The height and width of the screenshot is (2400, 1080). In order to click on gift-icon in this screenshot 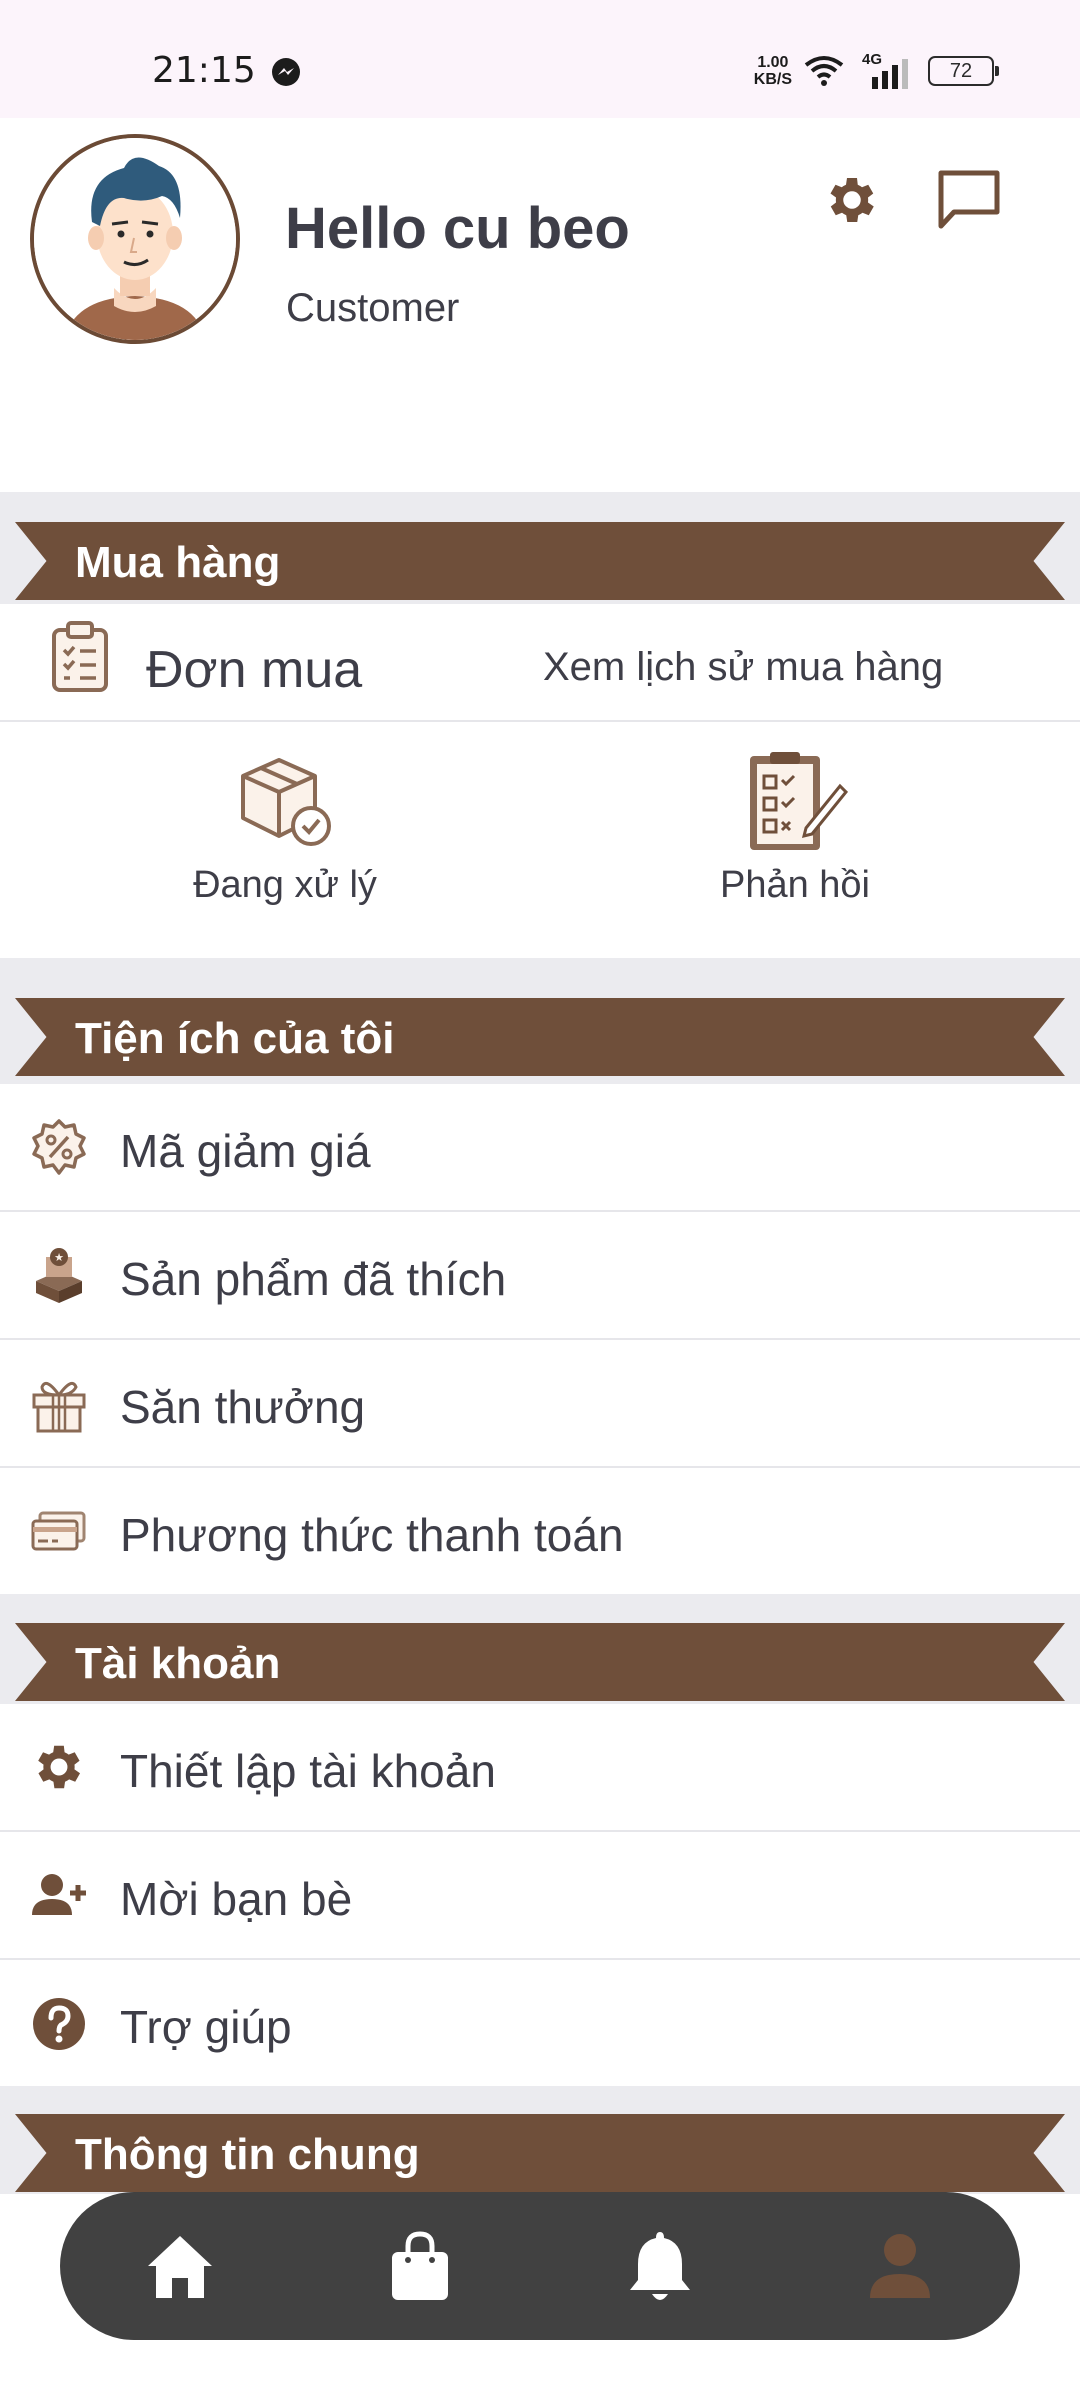, I will do `click(59, 1407)`.